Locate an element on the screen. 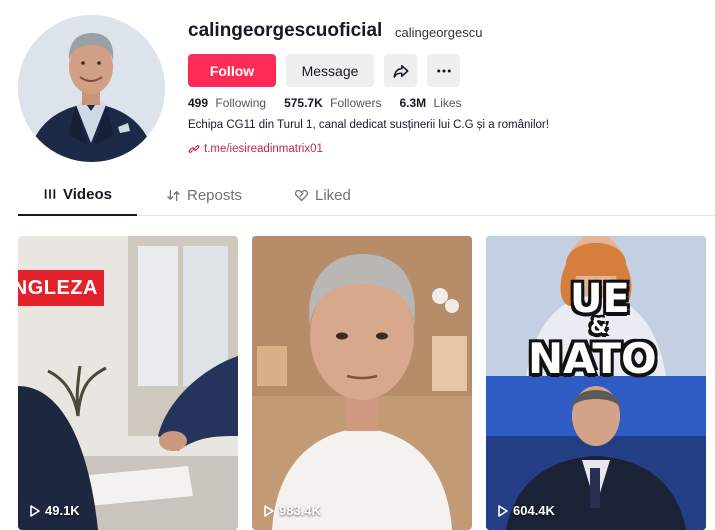 The width and height of the screenshot is (715, 530). follow-button: Follow is located at coordinates (232, 70).